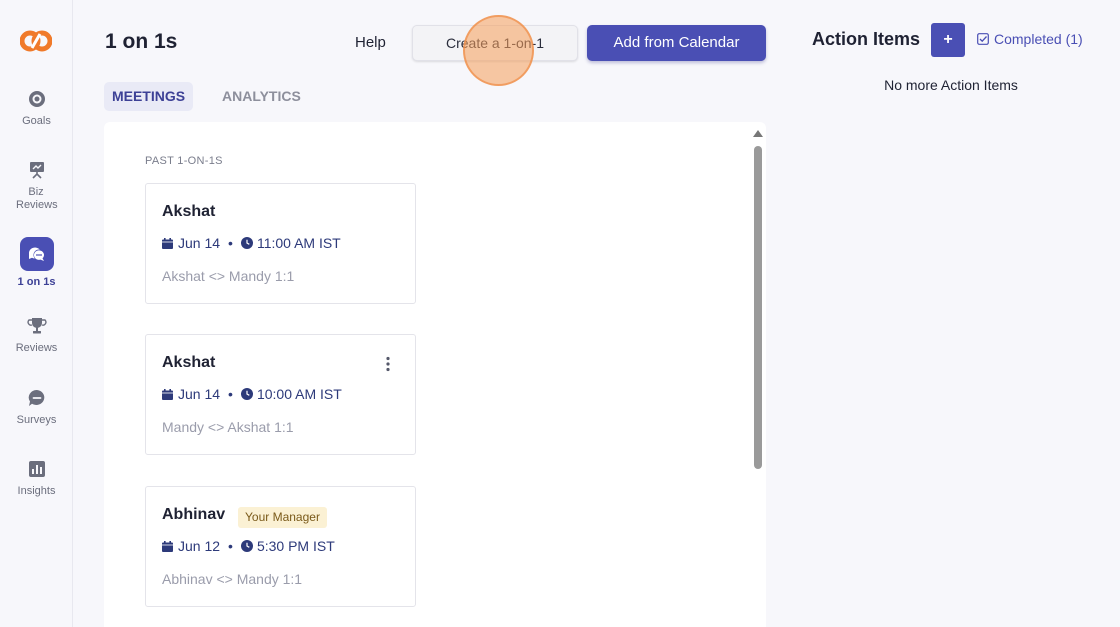 The height and width of the screenshot is (627, 1120). What do you see at coordinates (388, 364) in the screenshot?
I see `more-options-icon` at bounding box center [388, 364].